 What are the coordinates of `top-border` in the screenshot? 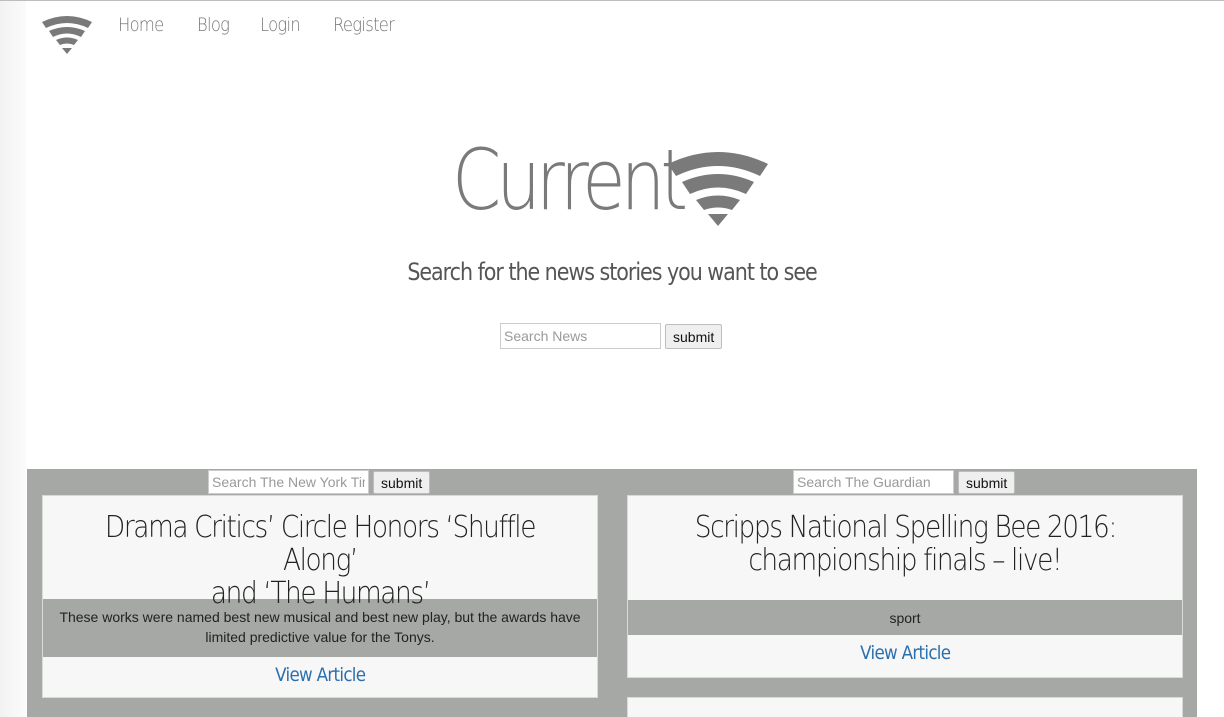 It's located at (612, 0).